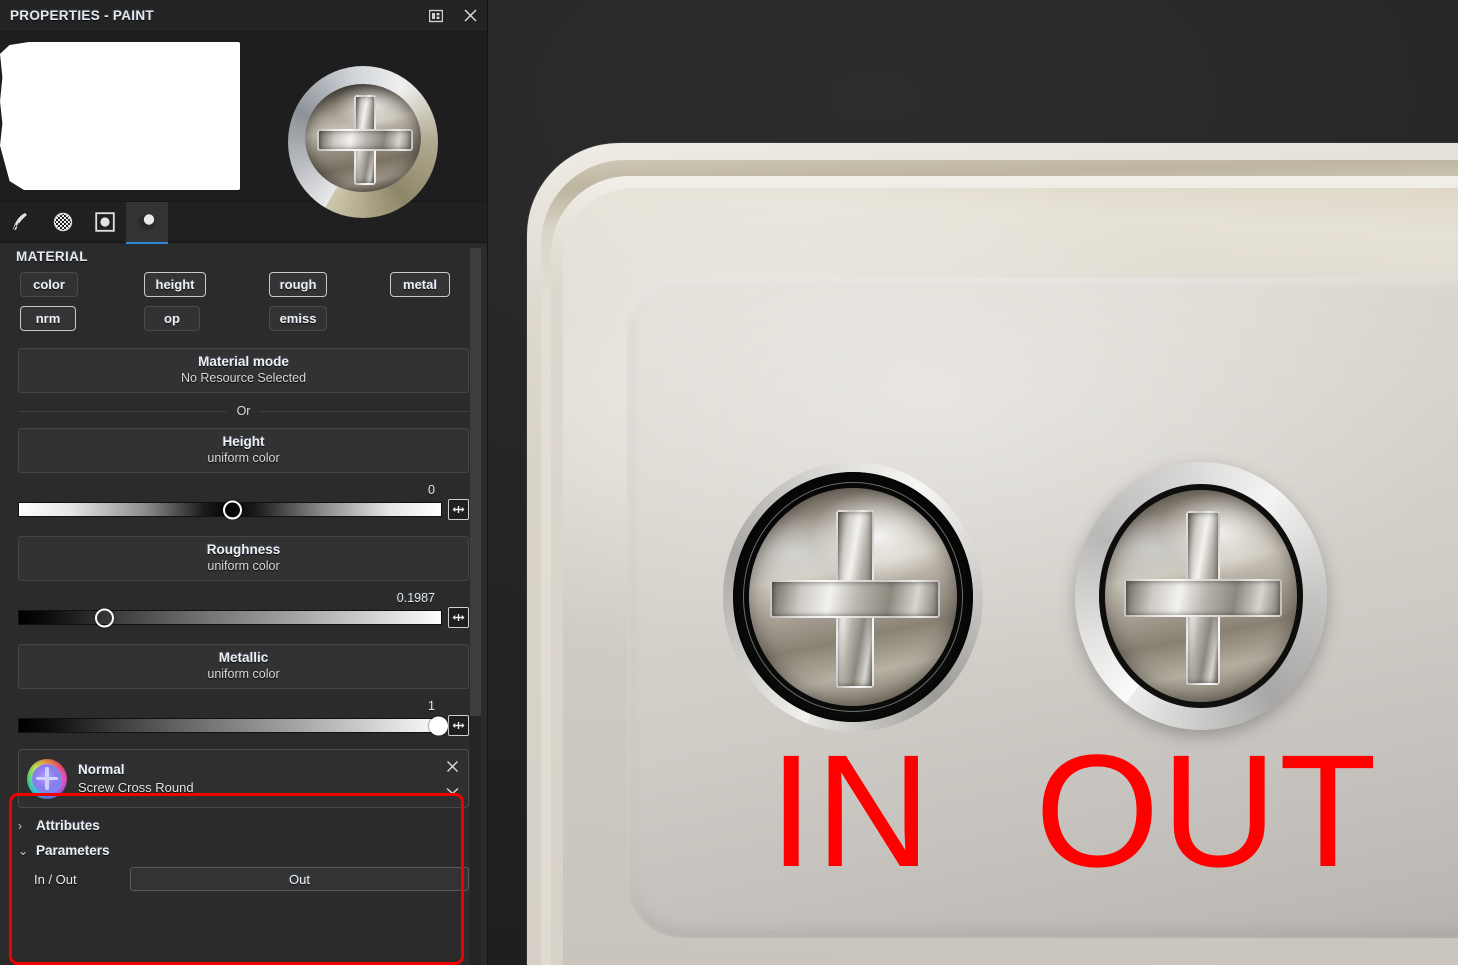 The image size is (1458, 965). I want to click on normal-map-section: Normal Screw Cross Round, so click(243, 778).